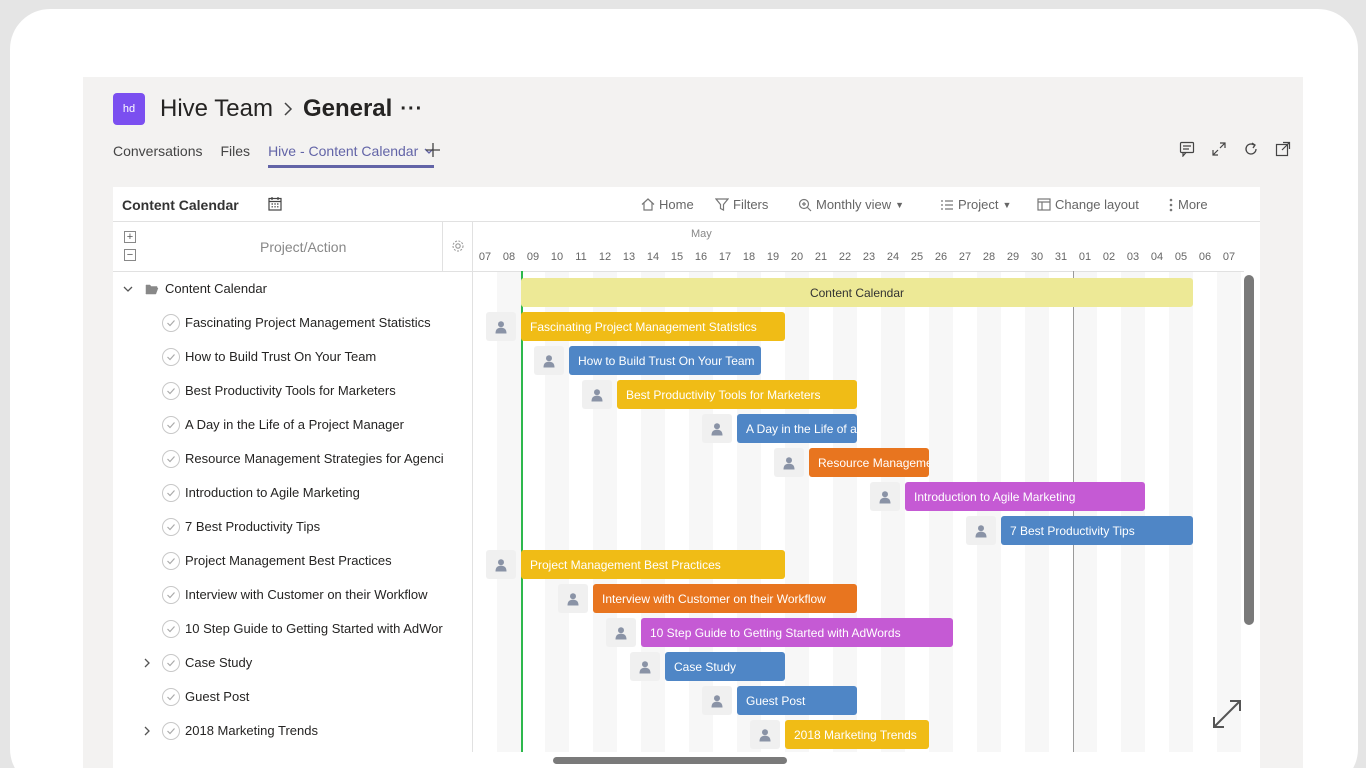 The width and height of the screenshot is (1366, 768). I want to click on gantt-bar: How to Build Trust On Your Team, so click(665, 360).